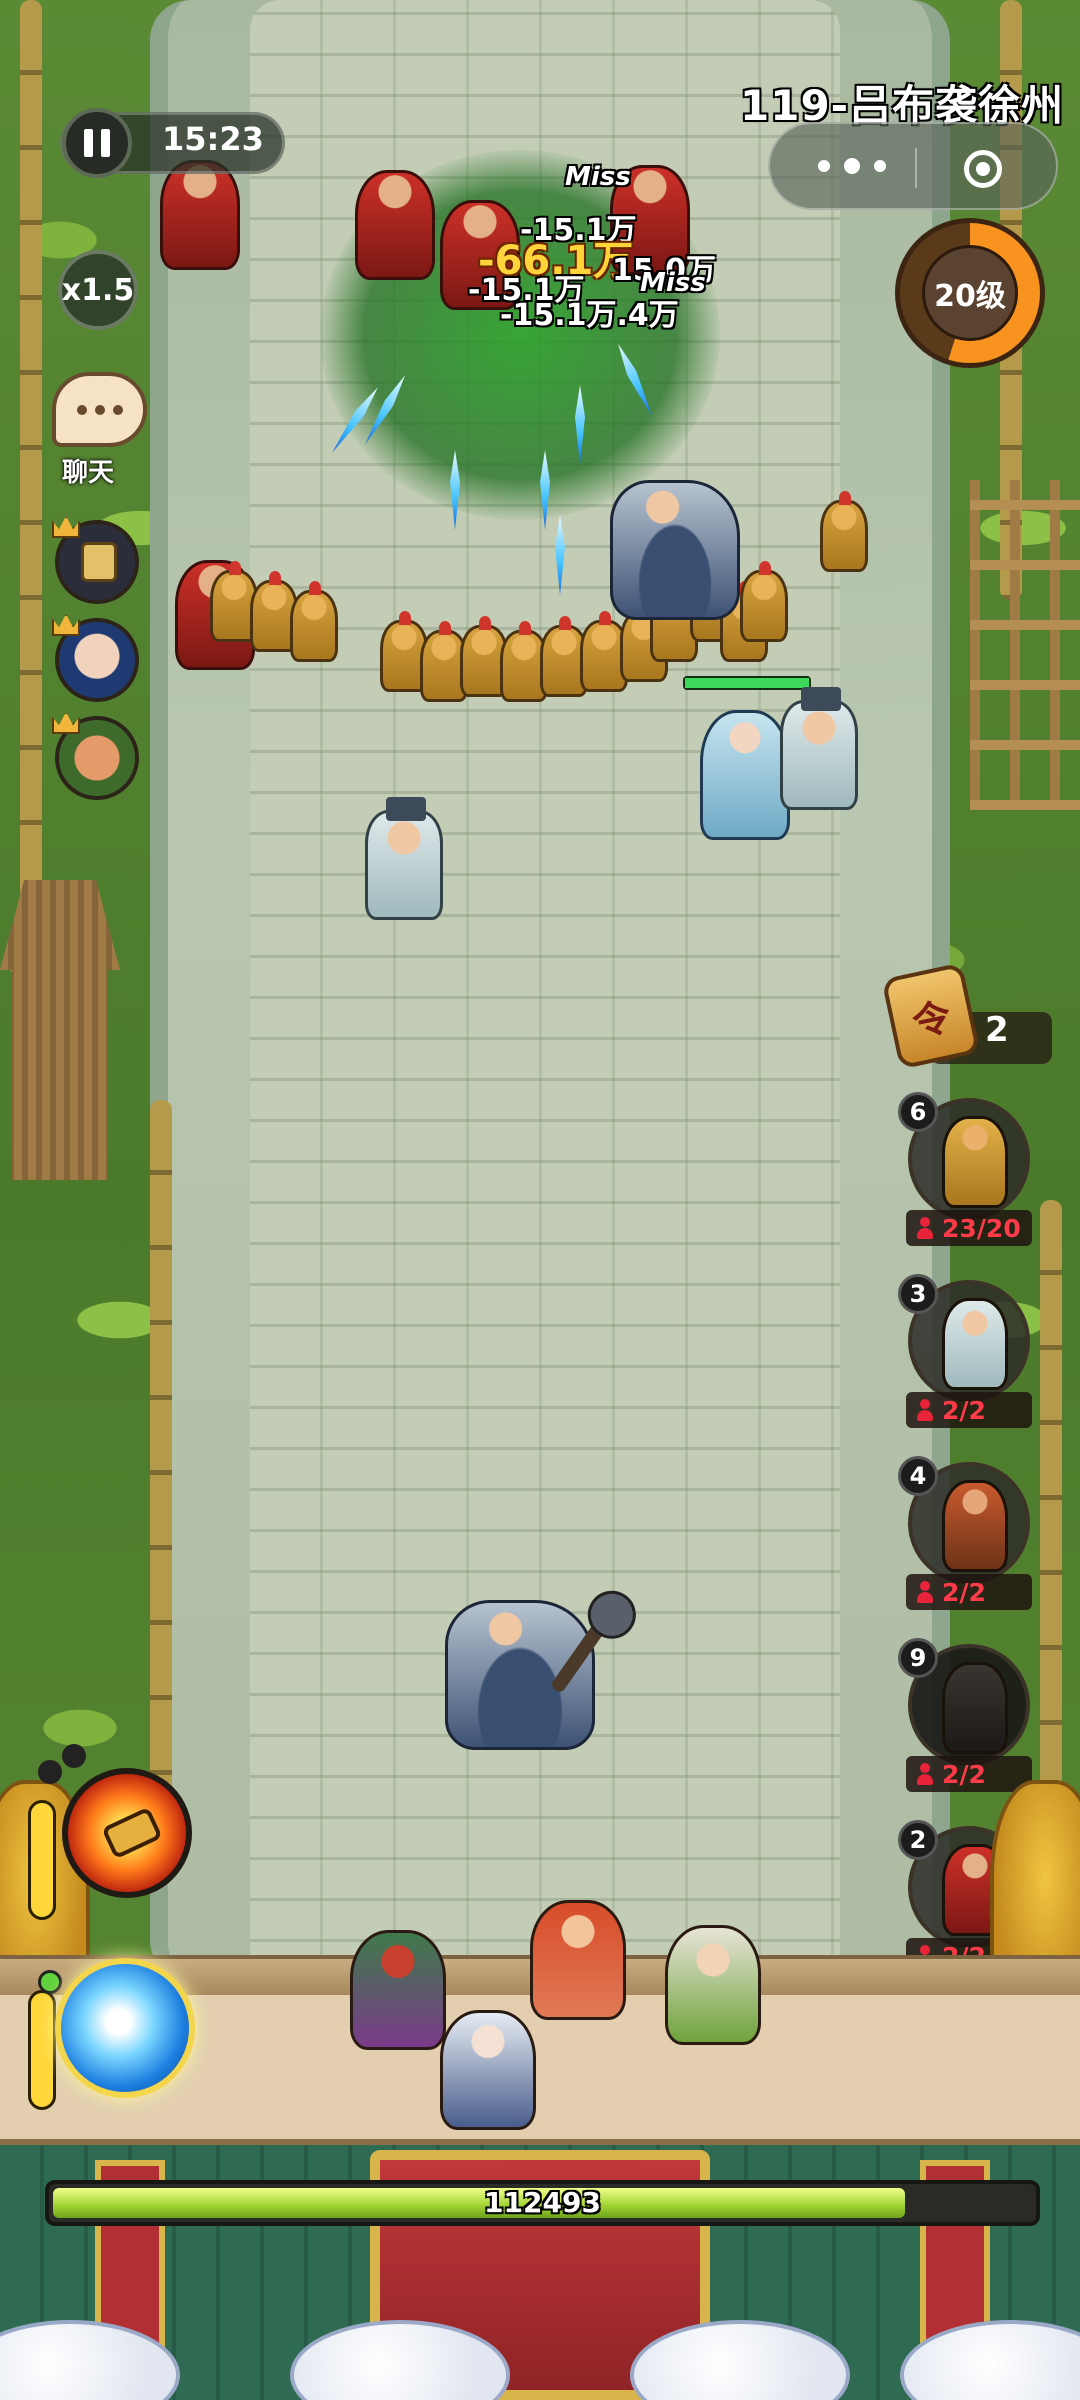  I want to click on command-token: 令, so click(966, 1016).